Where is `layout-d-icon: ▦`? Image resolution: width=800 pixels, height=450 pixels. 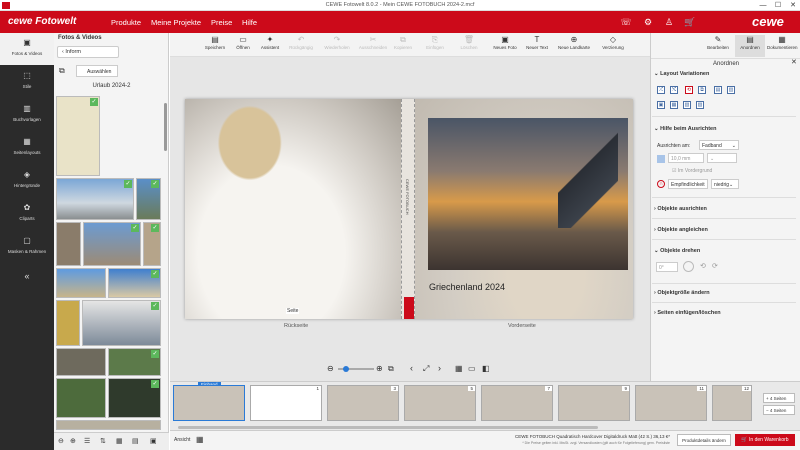 layout-d-icon: ▦ is located at coordinates (674, 105).